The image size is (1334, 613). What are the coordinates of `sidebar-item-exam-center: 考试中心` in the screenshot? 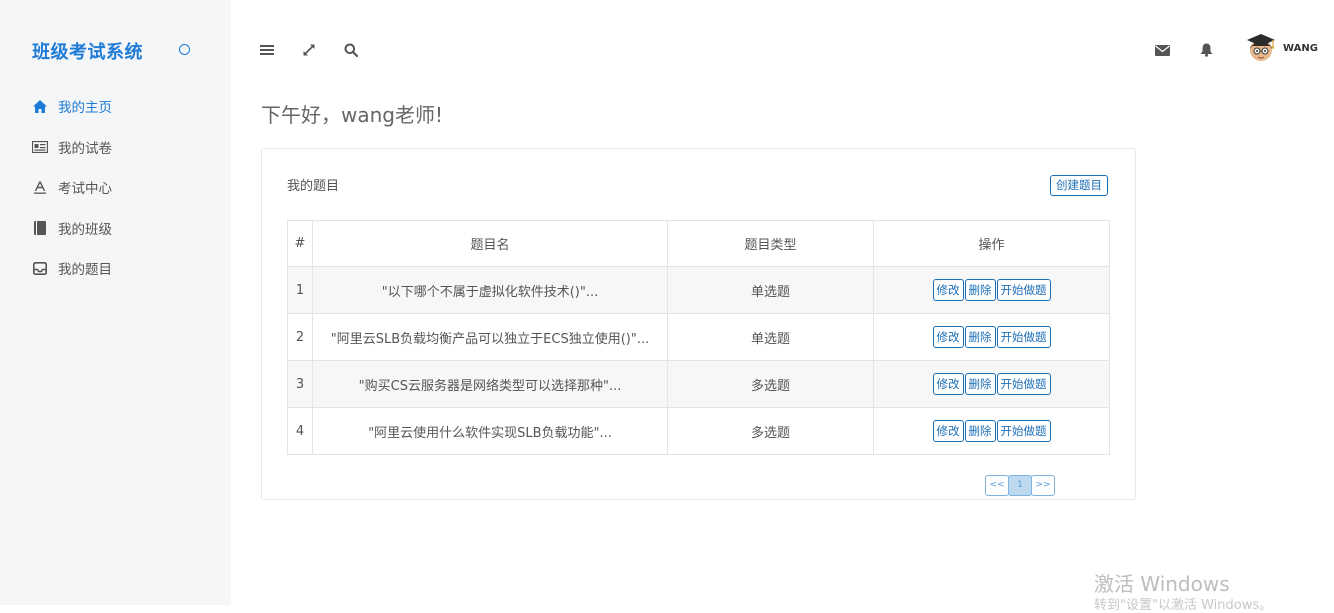 It's located at (115, 187).